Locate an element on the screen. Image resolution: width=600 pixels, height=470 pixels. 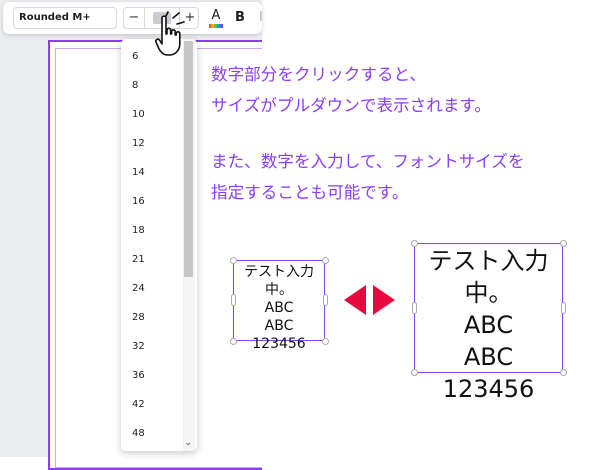
font-size-option: 14 is located at coordinates (138, 173).